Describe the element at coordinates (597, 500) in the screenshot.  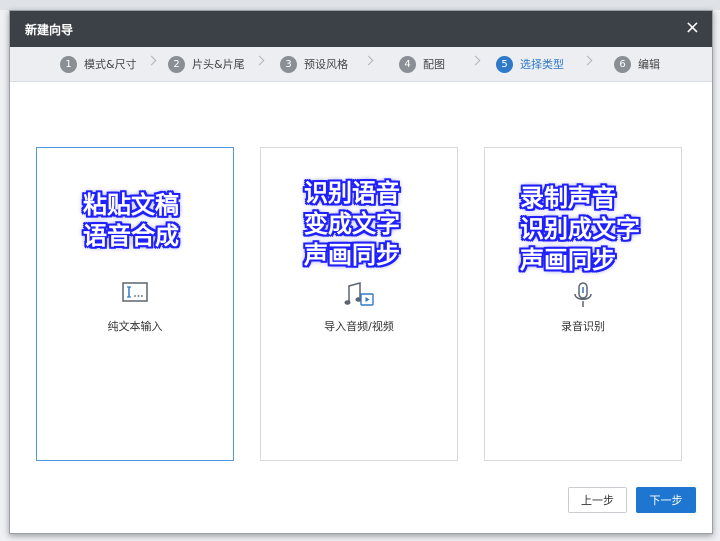
I see `previous-step-button: 上一步` at that location.